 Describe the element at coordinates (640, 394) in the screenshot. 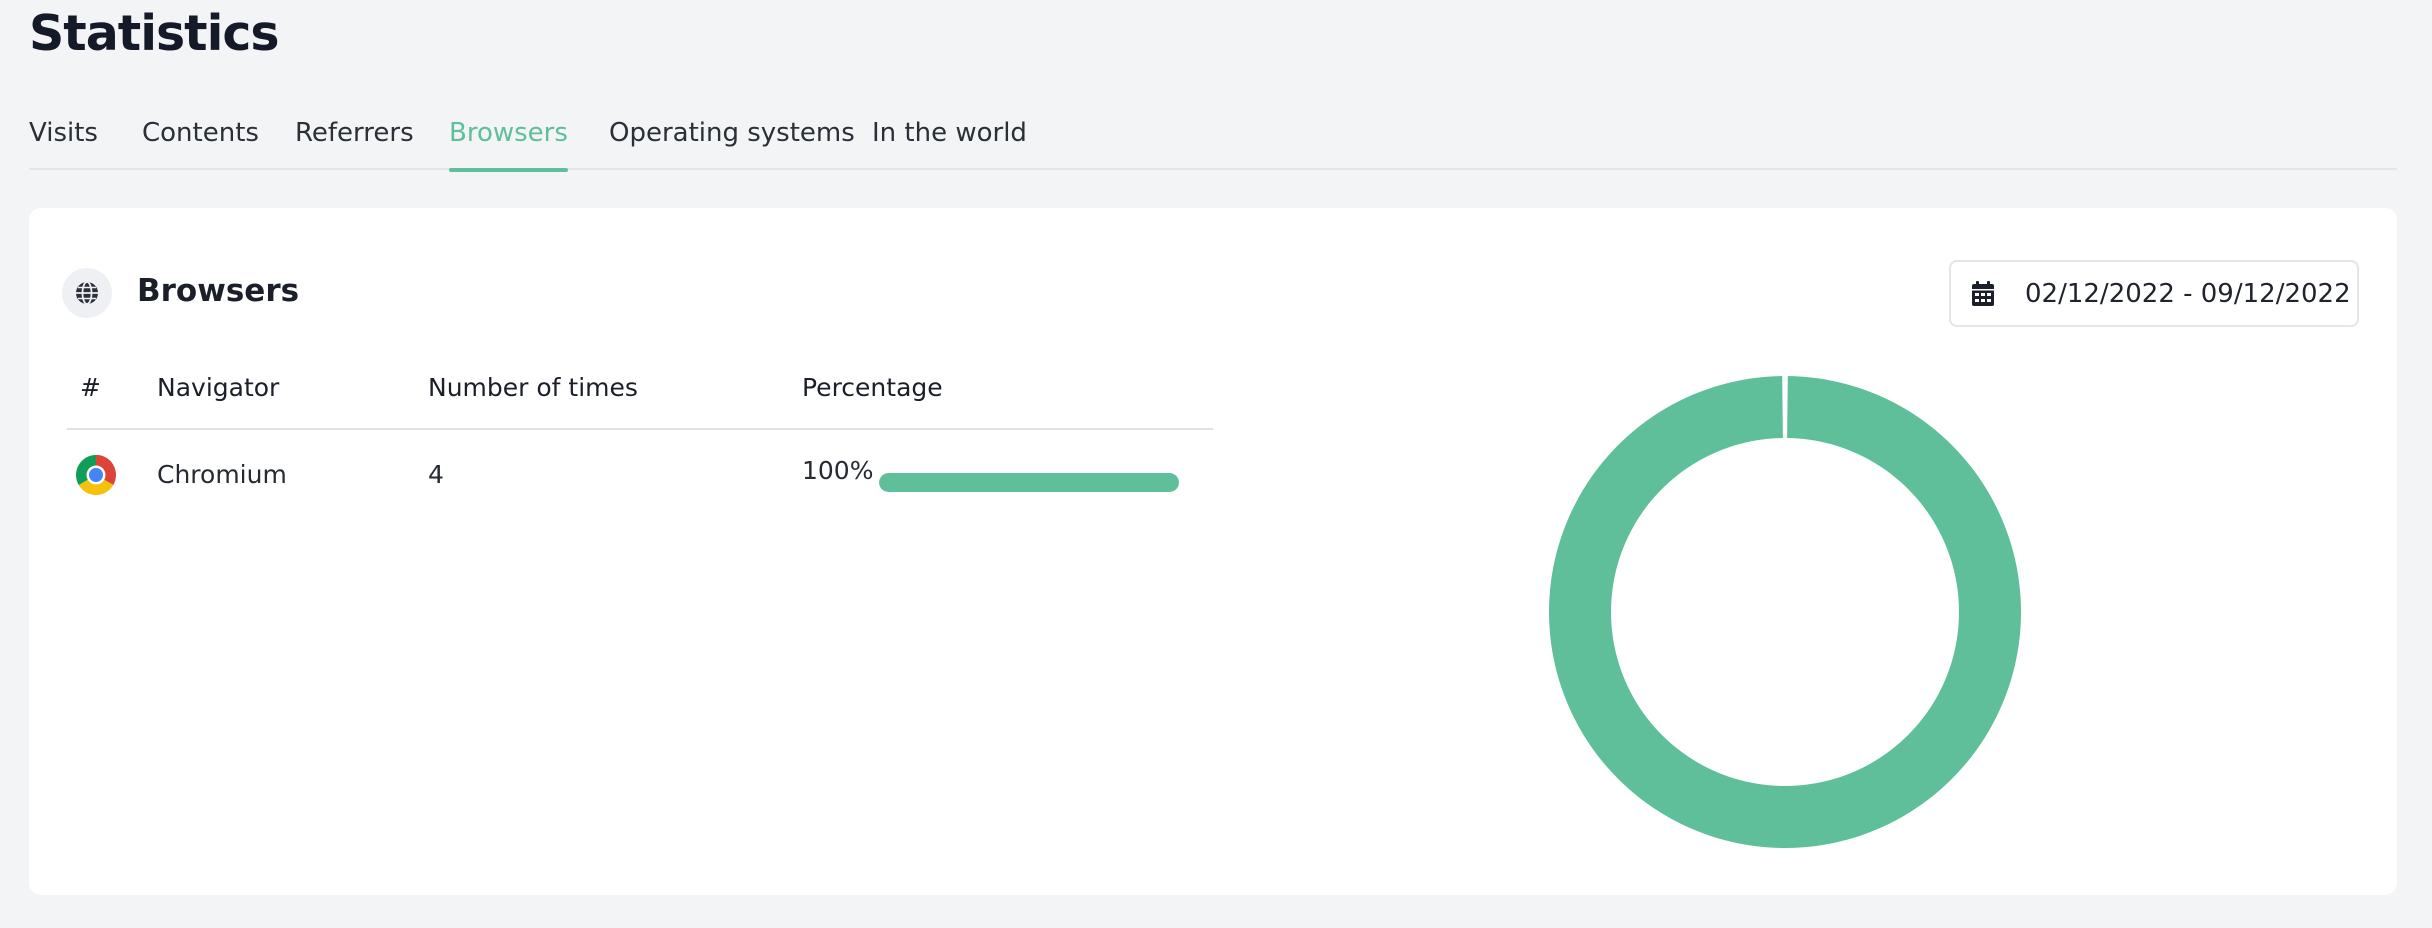

I see `table-header: # Navigator Number of times Percentage` at that location.